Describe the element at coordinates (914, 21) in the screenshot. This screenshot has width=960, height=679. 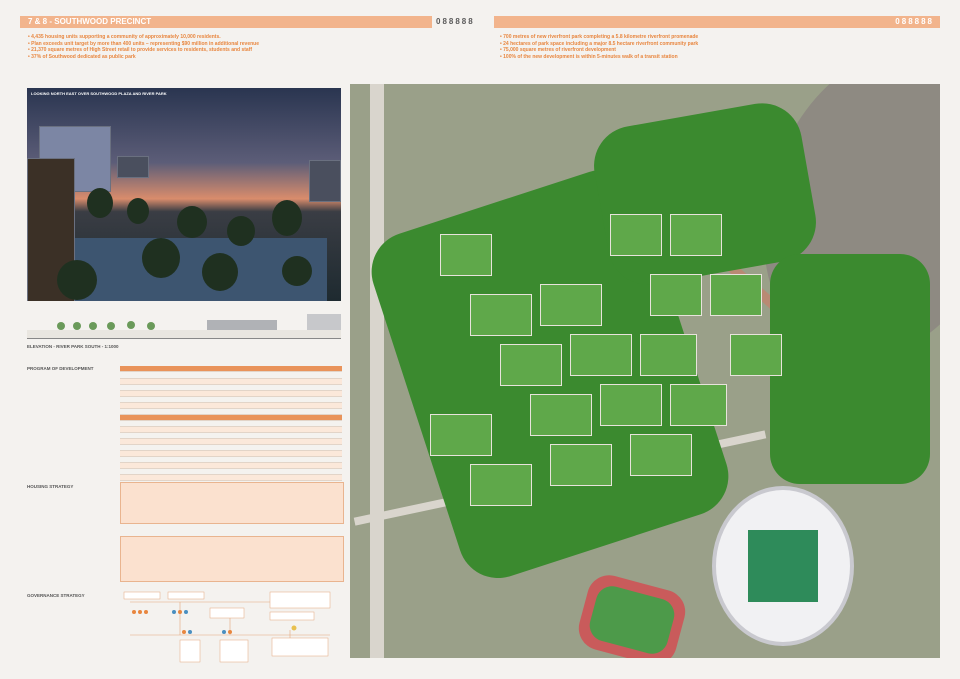
I see `page-code-right: 088888` at that location.